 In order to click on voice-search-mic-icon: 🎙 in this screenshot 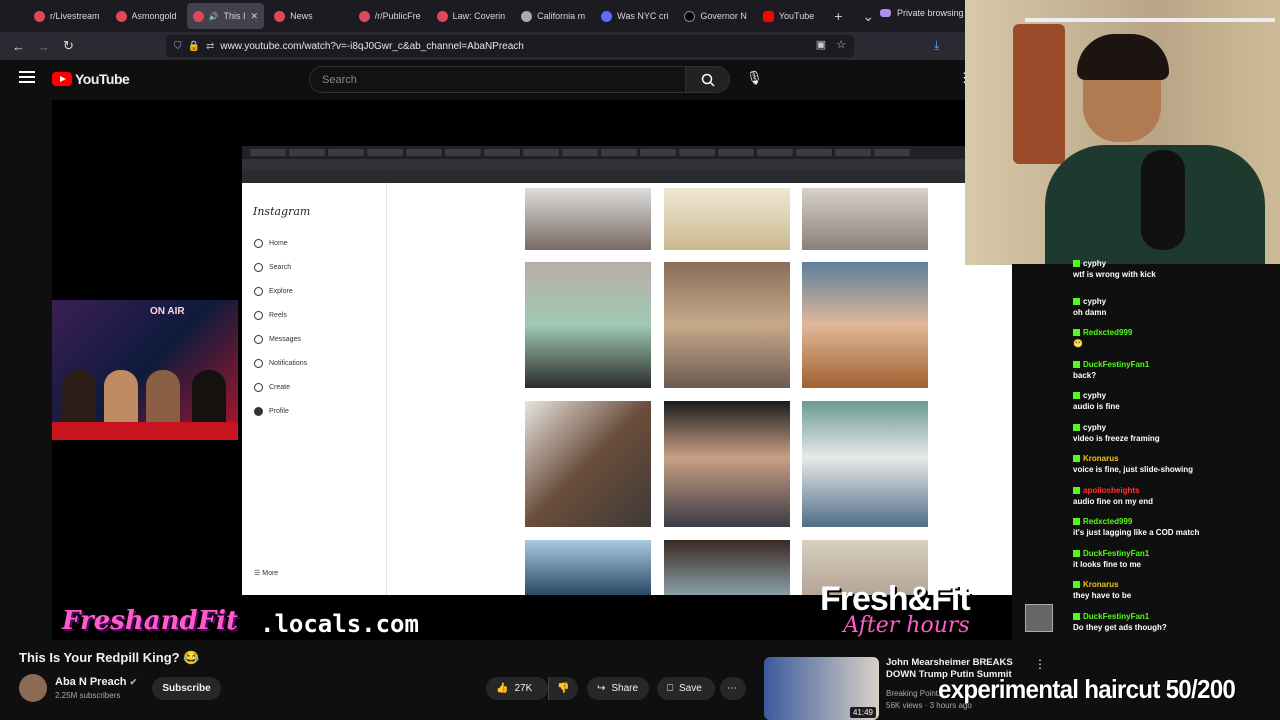, I will do `click(754, 78)`.